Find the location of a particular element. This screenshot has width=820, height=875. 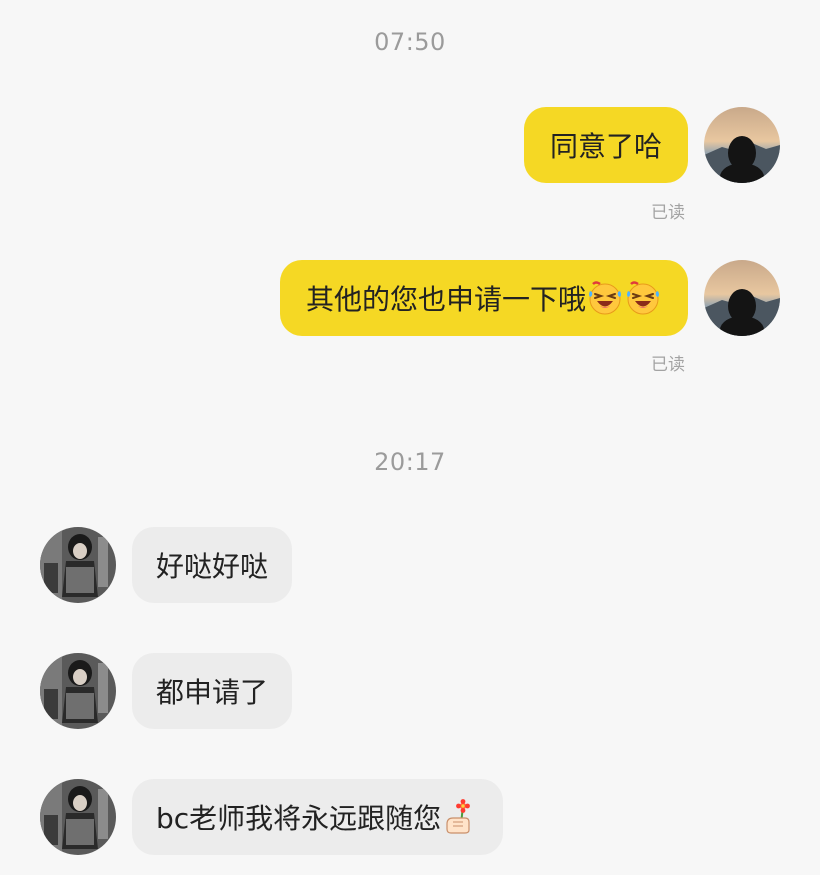

timestamp-2017: 20:17 is located at coordinates (410, 462).